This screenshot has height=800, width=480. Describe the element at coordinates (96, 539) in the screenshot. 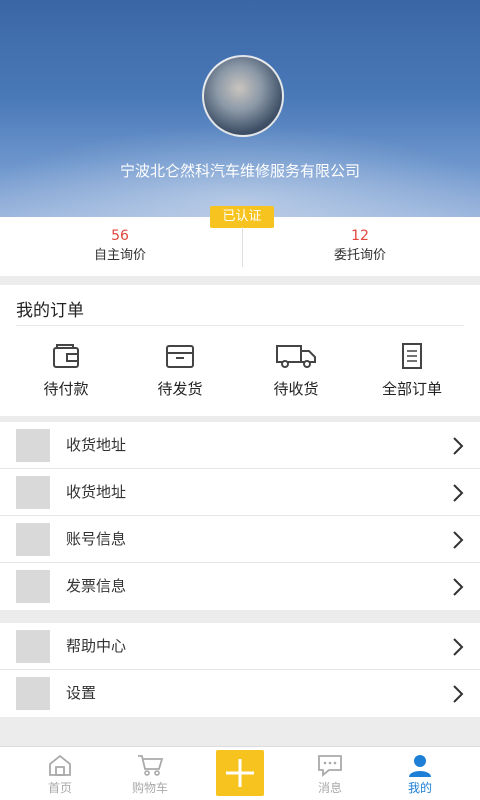

I see `menu-item-label: 账号信息` at that location.